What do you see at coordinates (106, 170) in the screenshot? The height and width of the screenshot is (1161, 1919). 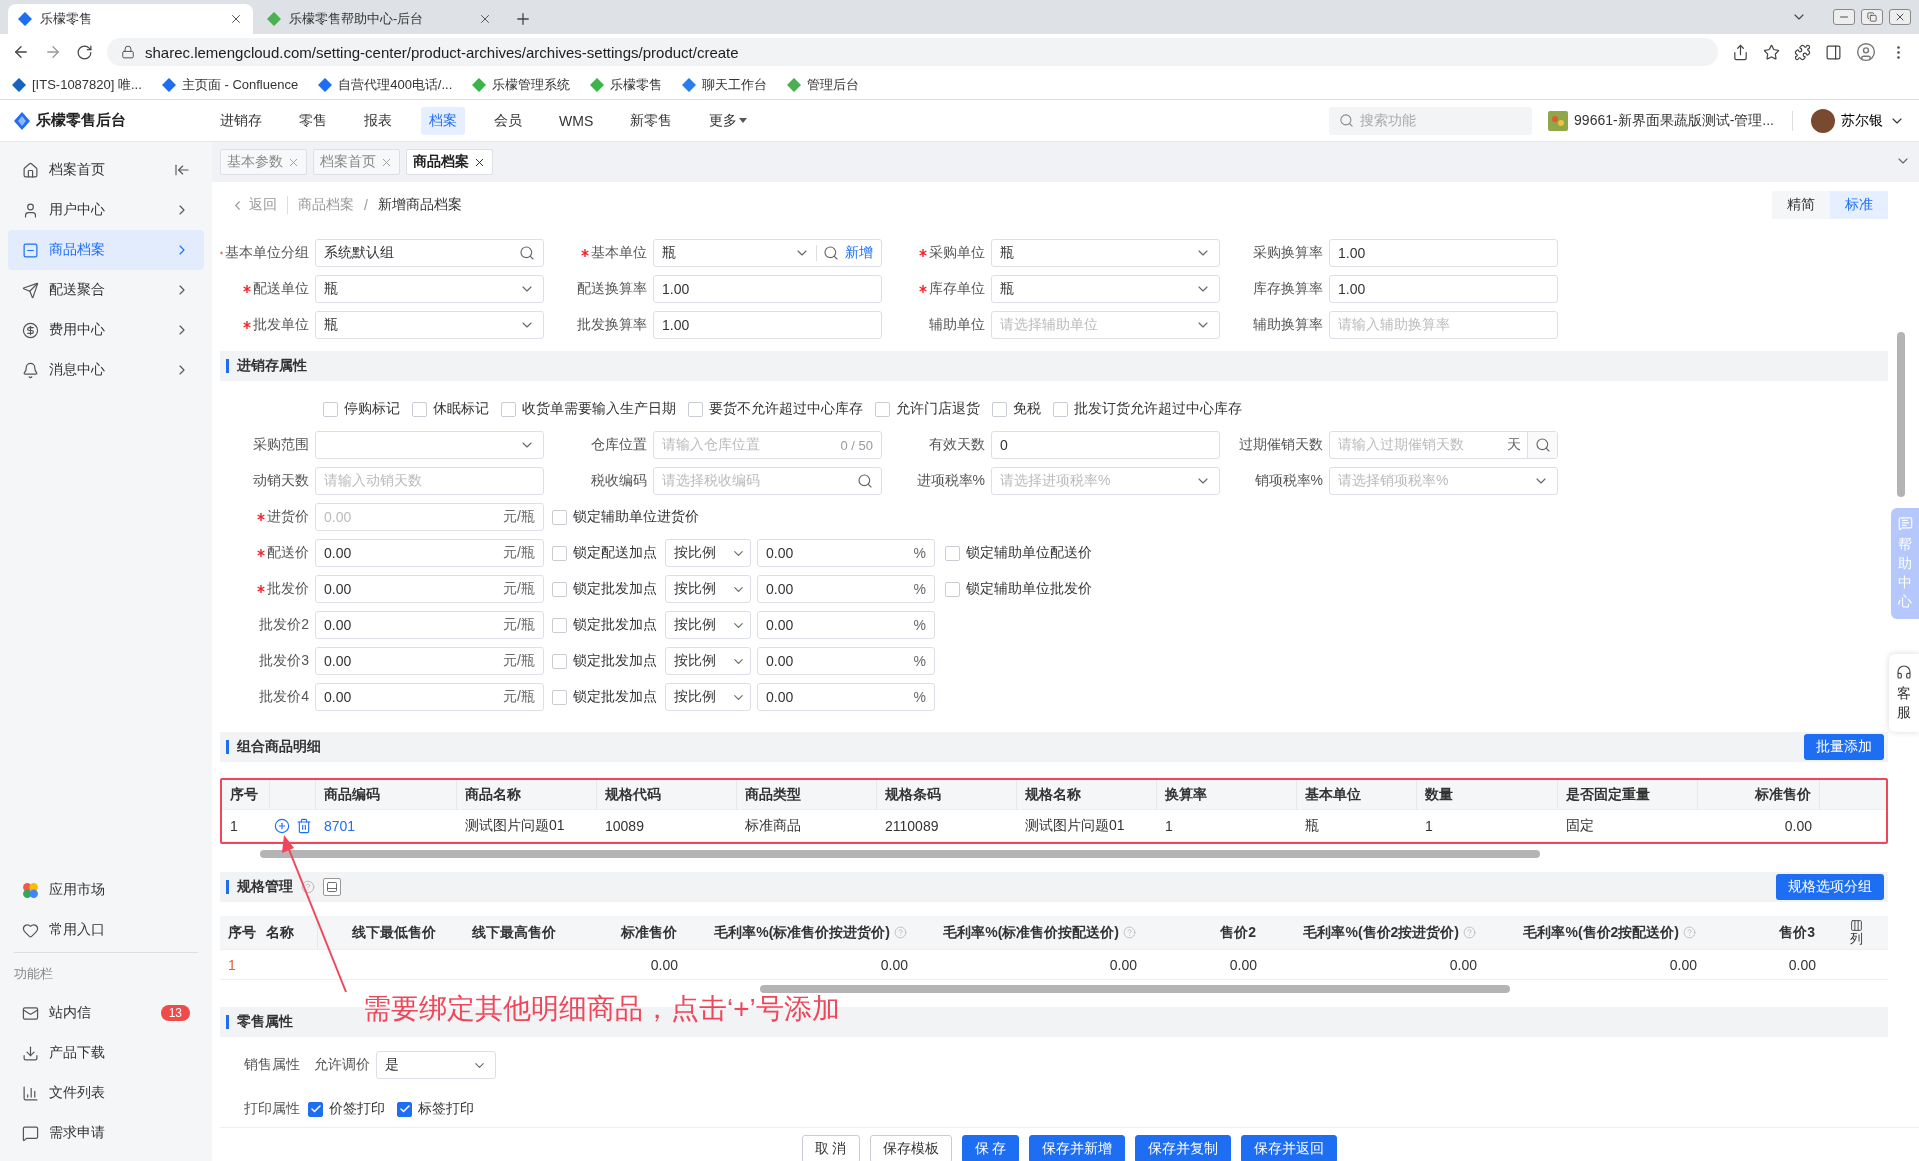 I see `sidebar-item: 档案首页` at bounding box center [106, 170].